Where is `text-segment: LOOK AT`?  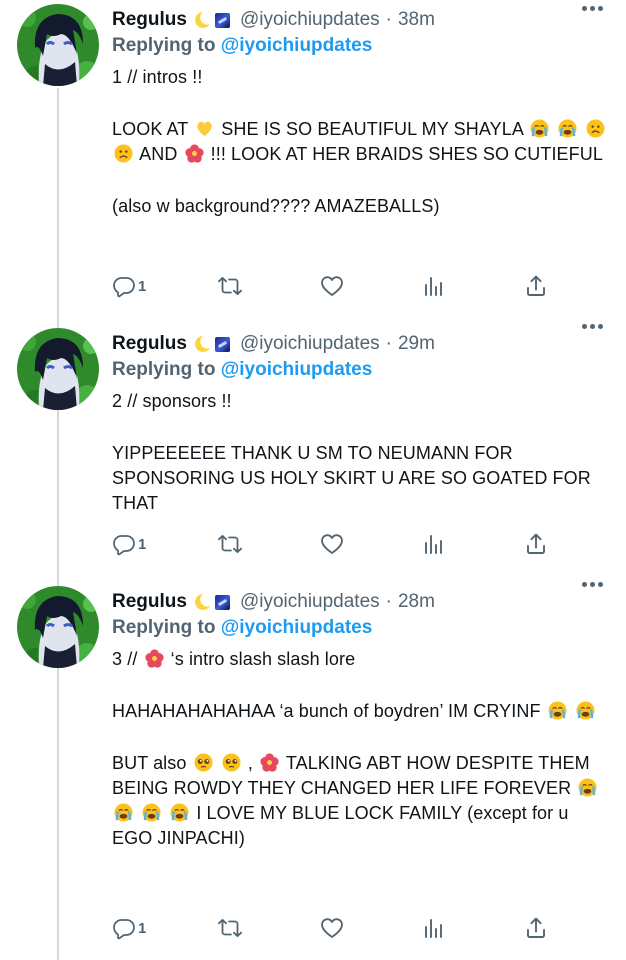
text-segment: LOOK AT is located at coordinates (150, 129).